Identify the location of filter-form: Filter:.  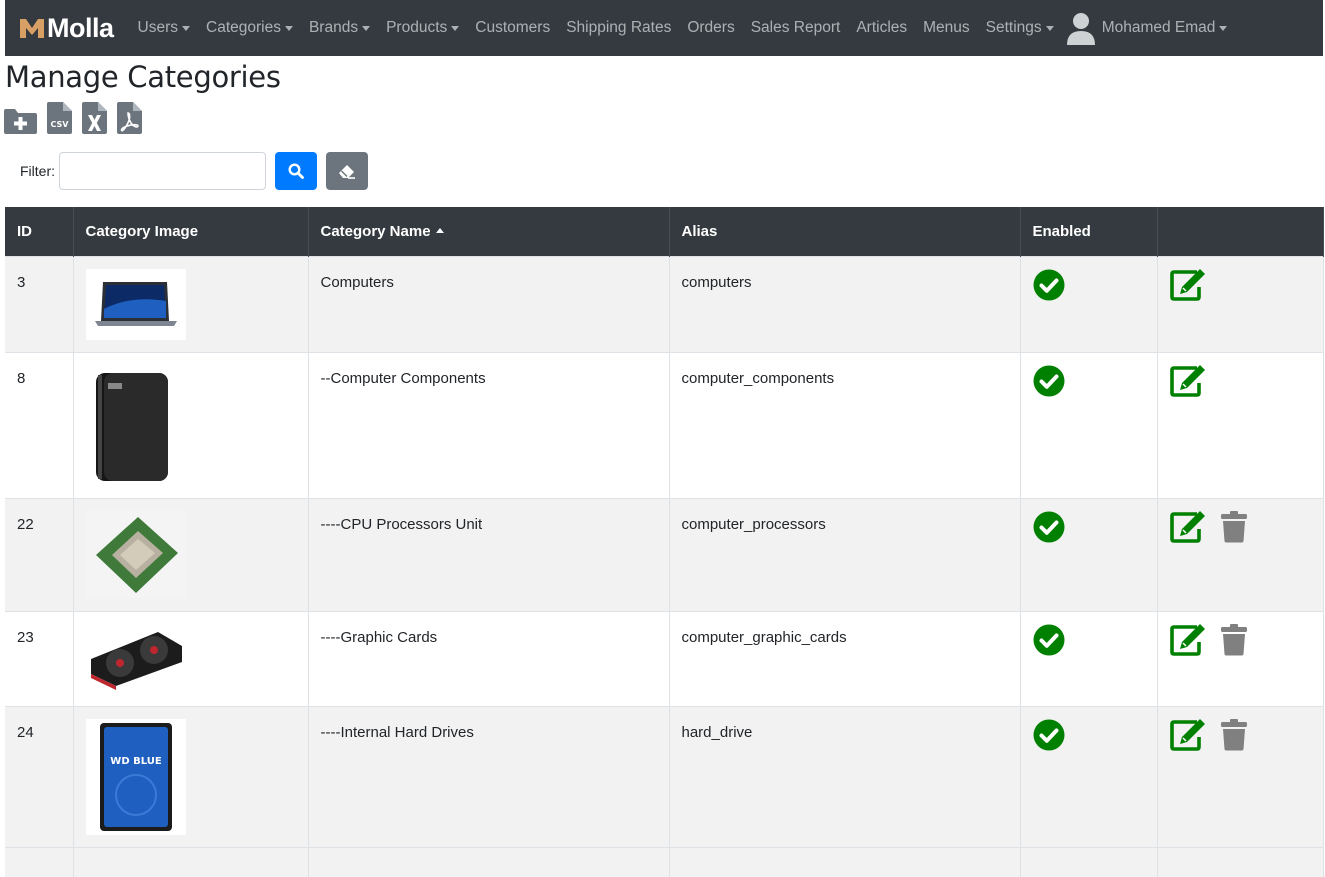
(194, 171).